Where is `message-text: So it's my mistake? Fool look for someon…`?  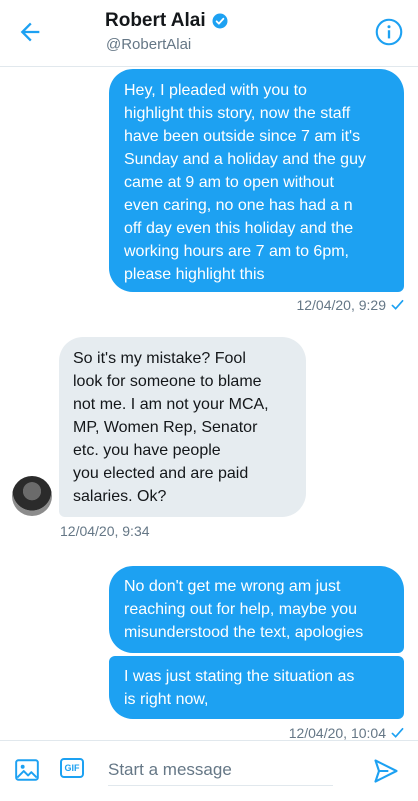
message-text: So it's my mistake? Fool look for someon… is located at coordinates (171, 427).